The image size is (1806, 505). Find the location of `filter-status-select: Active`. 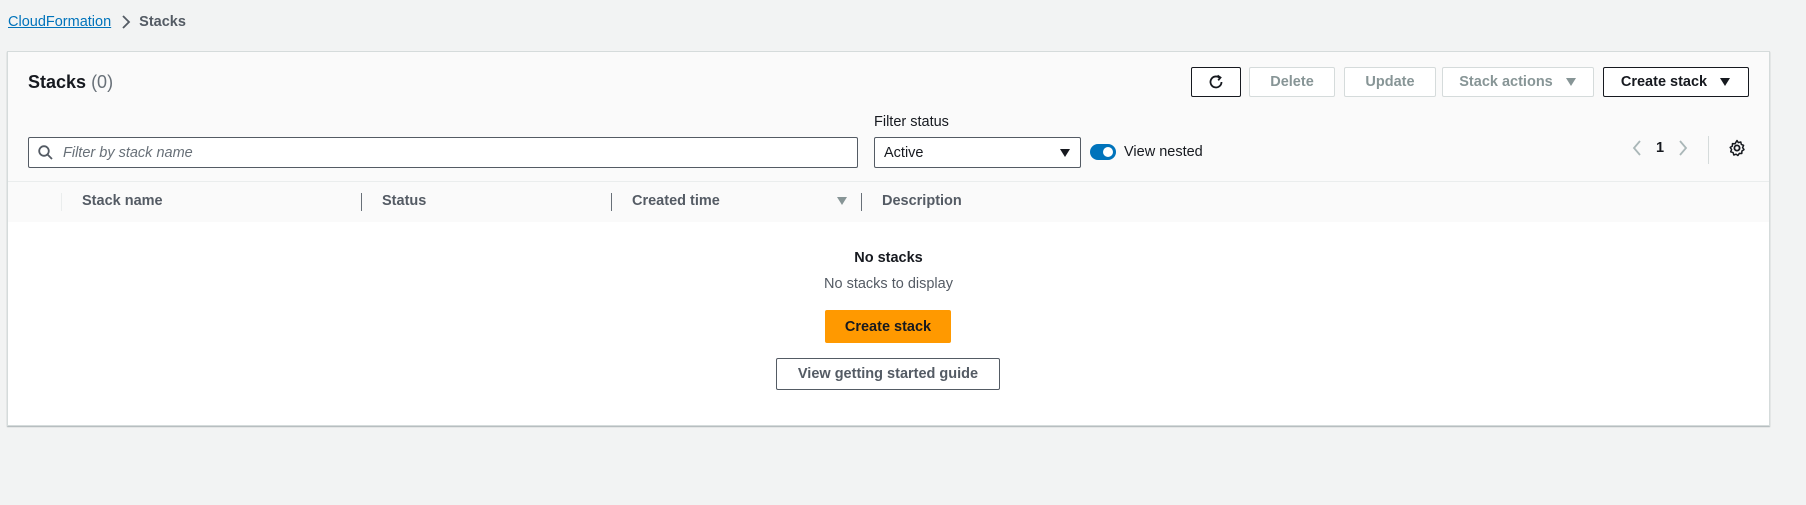

filter-status-select: Active is located at coordinates (977, 152).